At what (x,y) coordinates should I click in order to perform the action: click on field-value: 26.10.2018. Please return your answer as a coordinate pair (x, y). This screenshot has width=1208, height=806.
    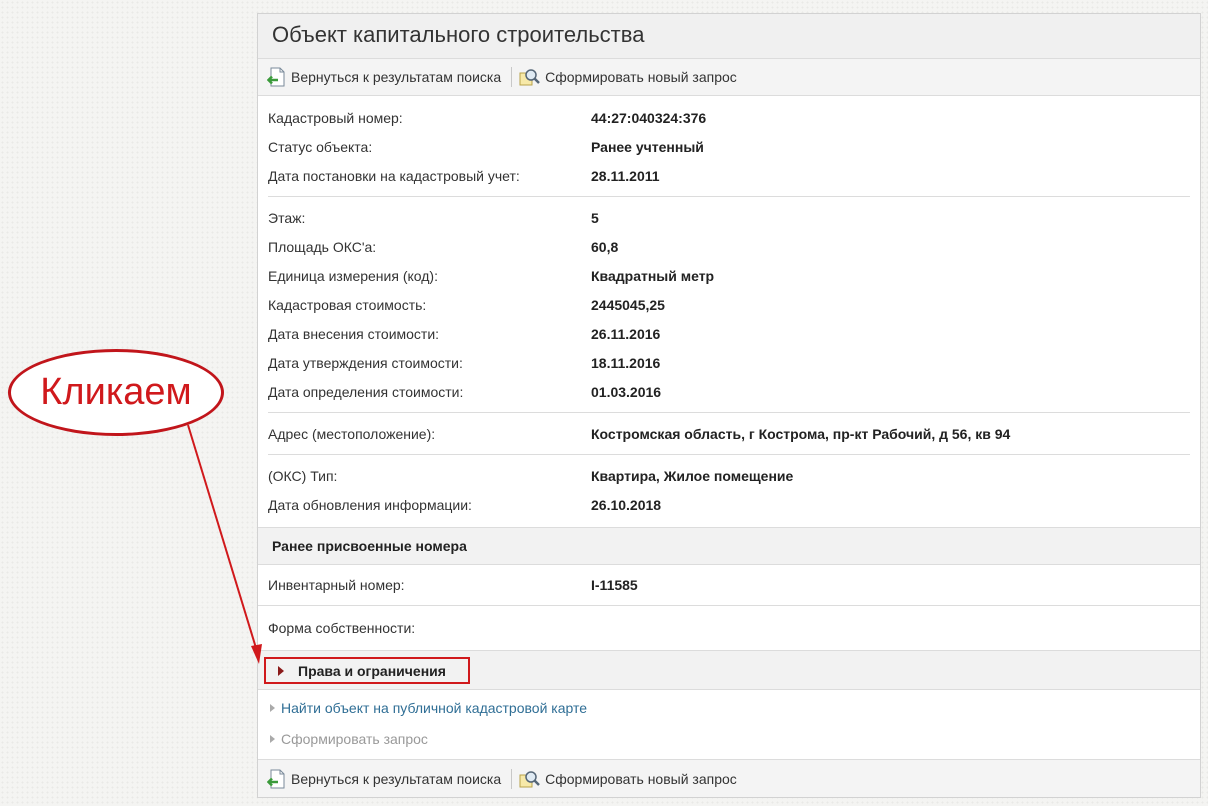
    Looking at the image, I should click on (626, 504).